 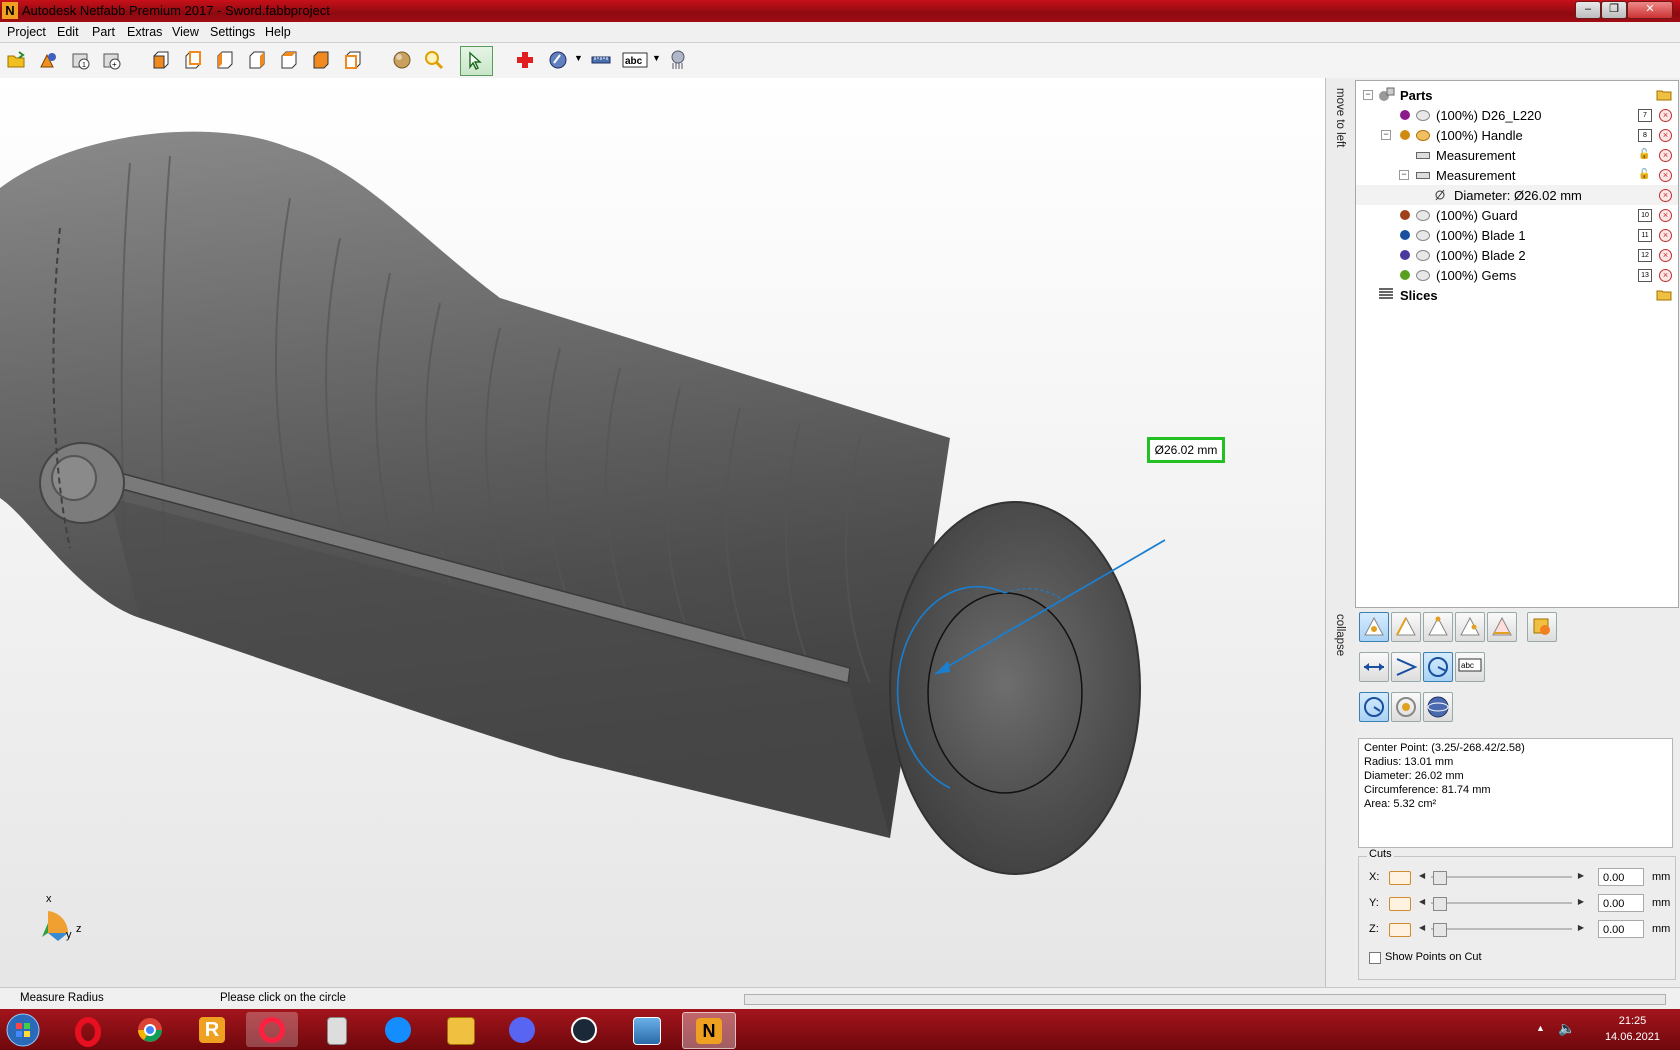 I want to click on collapse-button: collapse, so click(x=1340, y=635).